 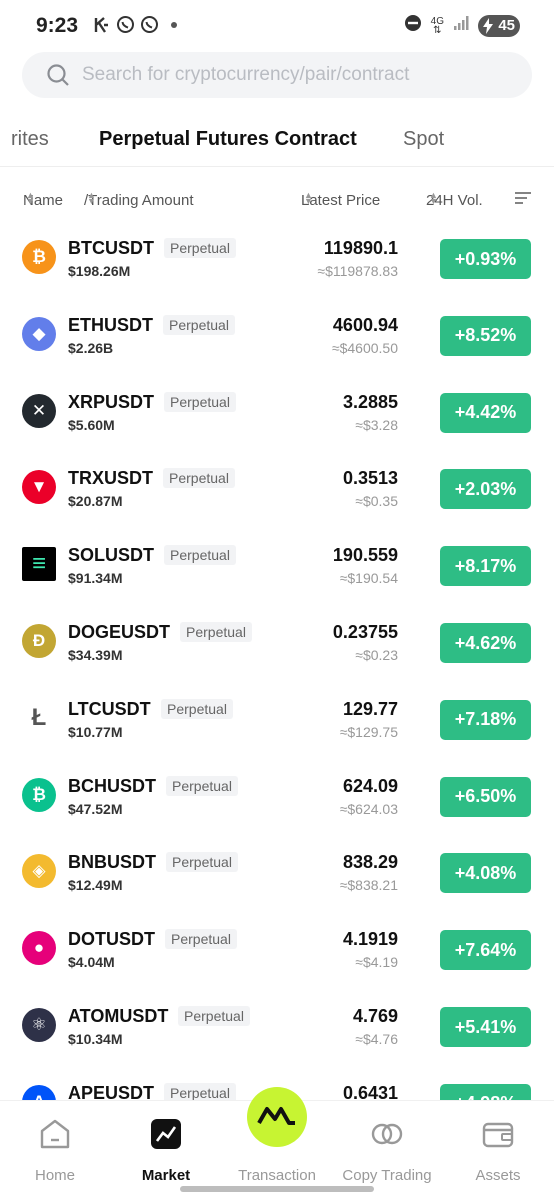 I want to click on nav-assets-label: Assets, so click(x=498, y=1175).